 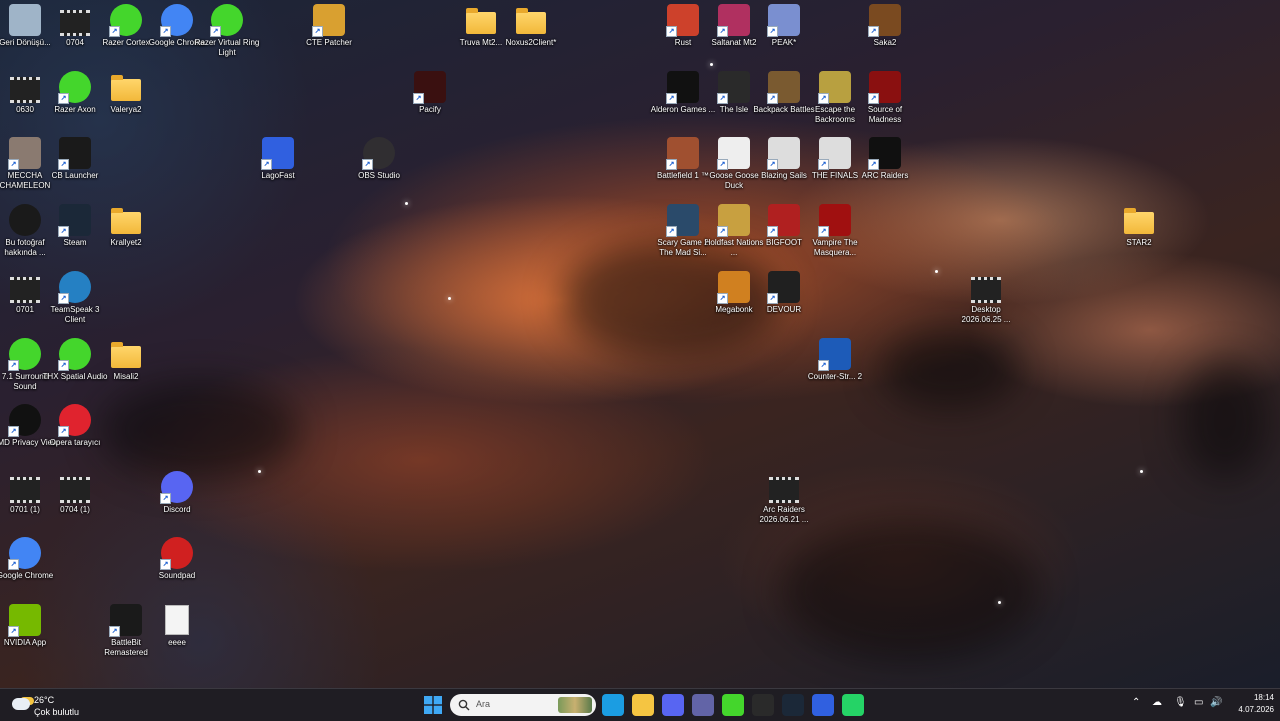 What do you see at coordinates (379, 159) in the screenshot?
I see `desktop-icon-obs-studio: ↗ OBS Studio` at bounding box center [379, 159].